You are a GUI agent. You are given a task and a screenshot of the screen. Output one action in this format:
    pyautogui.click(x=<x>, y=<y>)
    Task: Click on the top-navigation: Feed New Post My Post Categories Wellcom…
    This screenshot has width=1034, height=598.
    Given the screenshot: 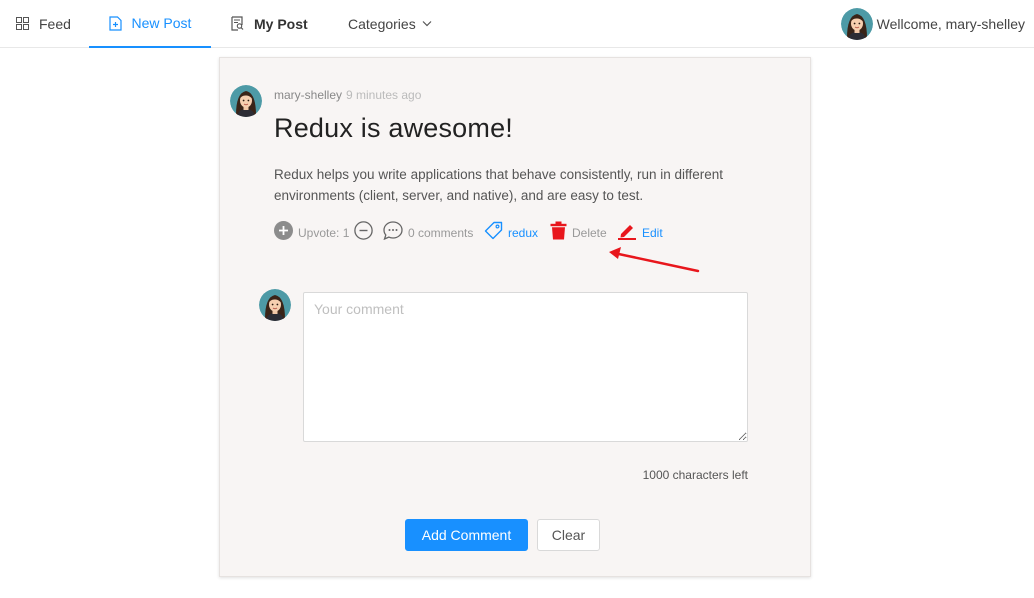 What is the action you would take?
    pyautogui.click(x=517, y=24)
    